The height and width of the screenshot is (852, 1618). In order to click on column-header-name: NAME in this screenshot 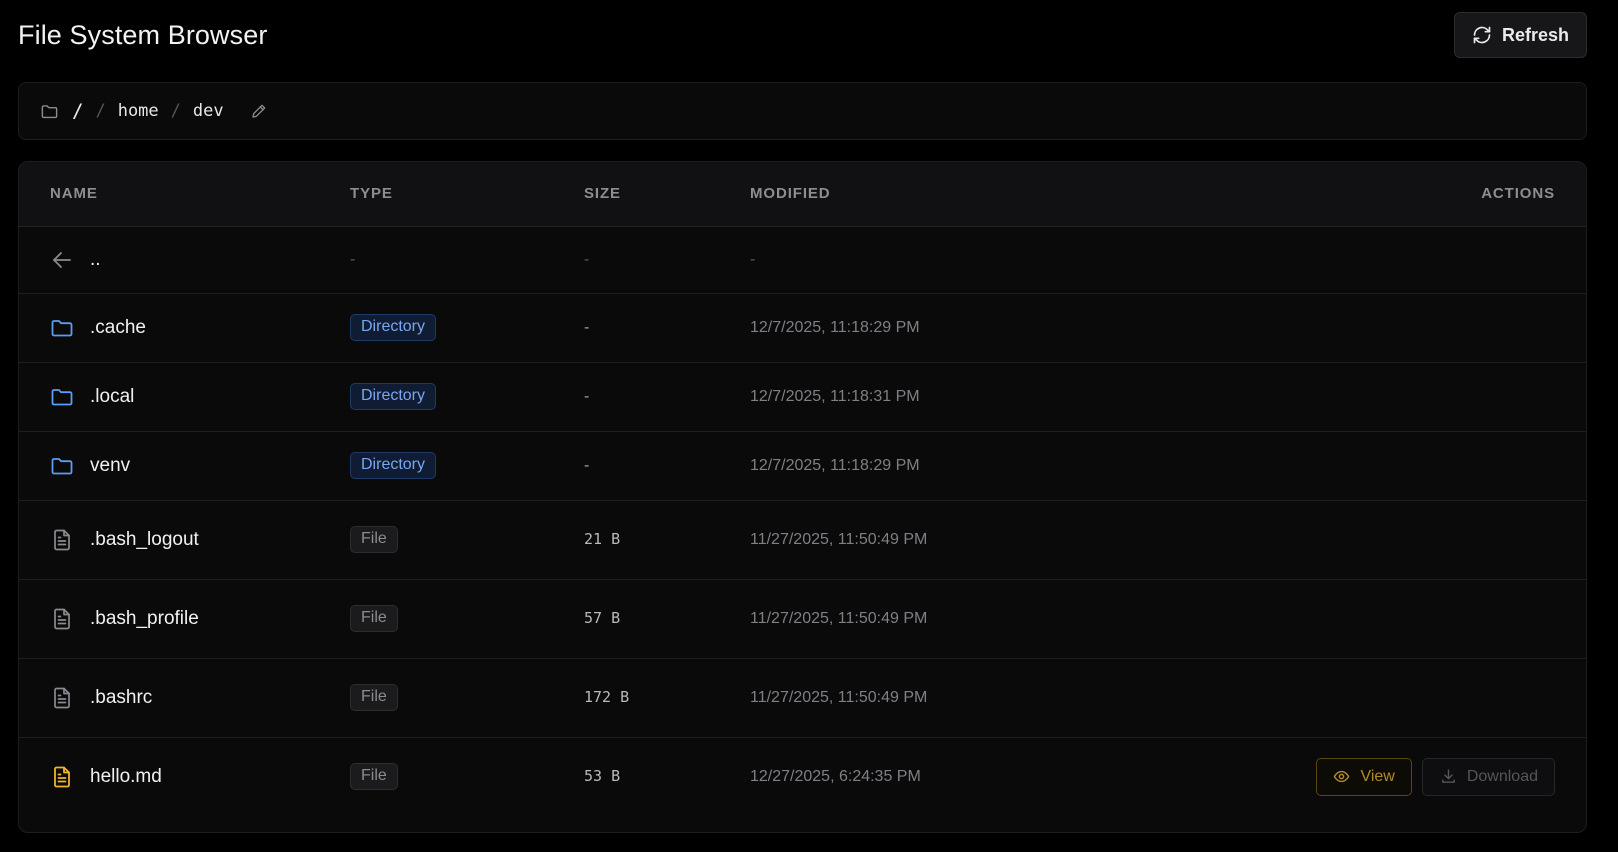, I will do `click(184, 194)`.